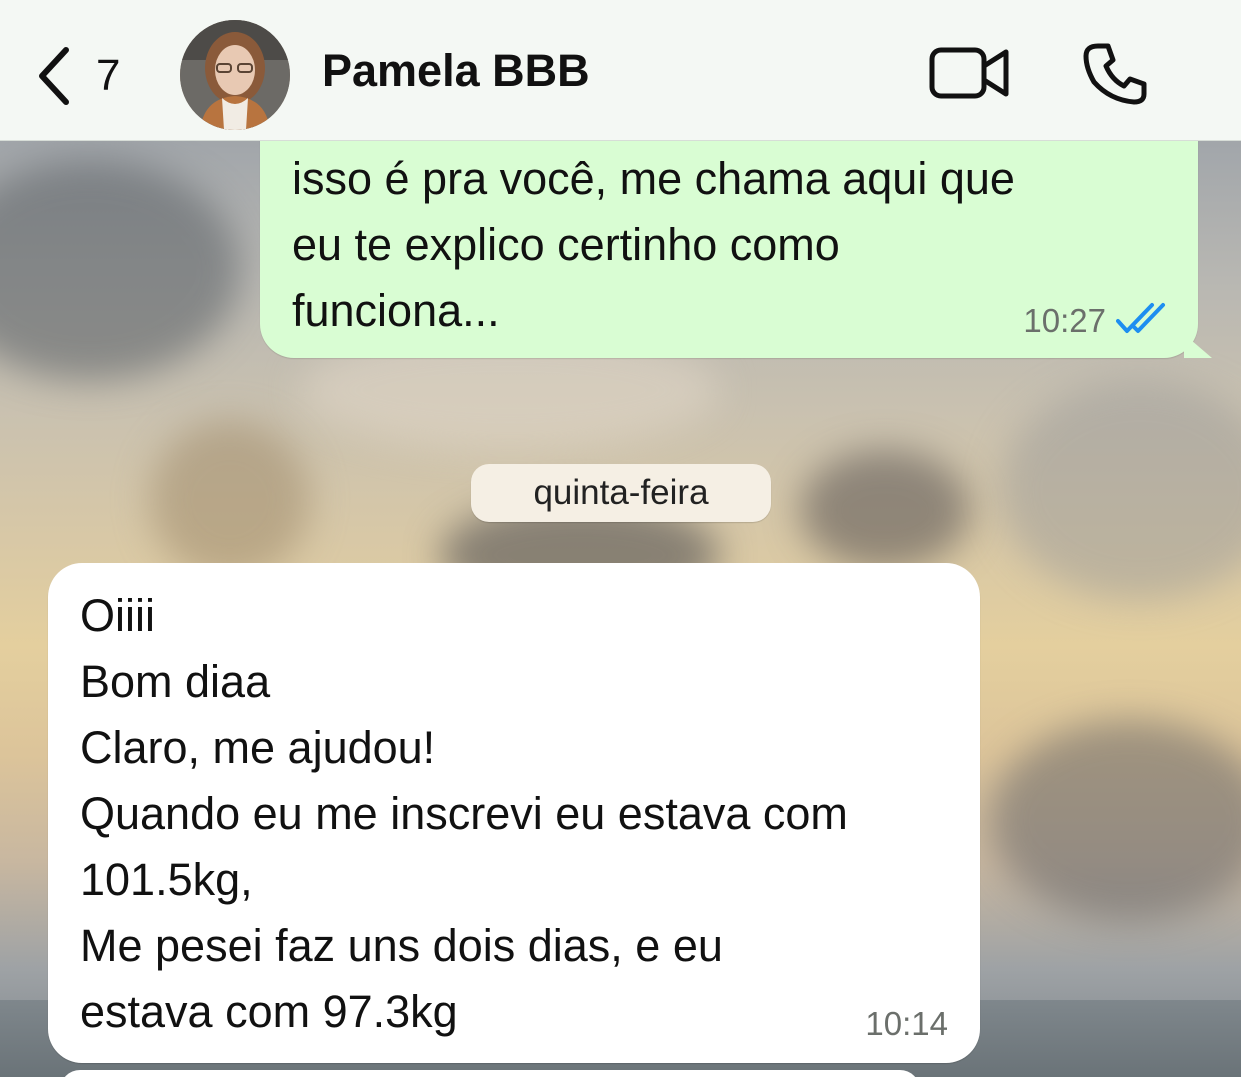 Image resolution: width=1241 pixels, height=1077 pixels. Describe the element at coordinates (1064, 320) in the screenshot. I see `message-time: 10:27` at that location.